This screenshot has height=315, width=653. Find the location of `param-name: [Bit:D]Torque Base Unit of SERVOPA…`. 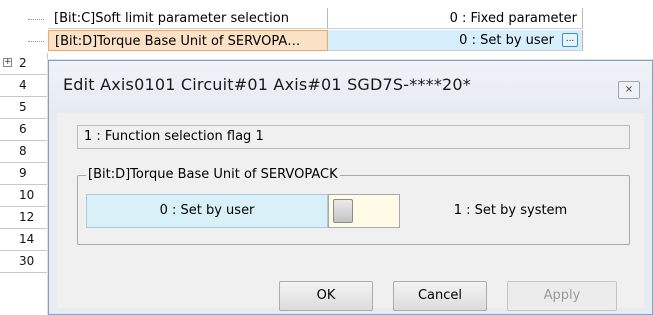

param-name: [Bit:D]Torque Base Unit of SERVOPA… is located at coordinates (188, 40).